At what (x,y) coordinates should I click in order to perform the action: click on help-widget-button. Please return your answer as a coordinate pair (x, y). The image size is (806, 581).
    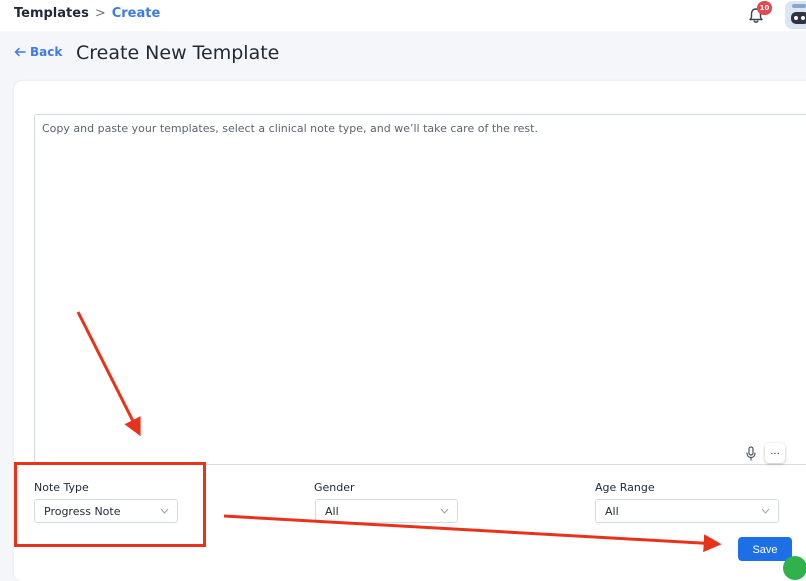
    Looking at the image, I should click on (794, 568).